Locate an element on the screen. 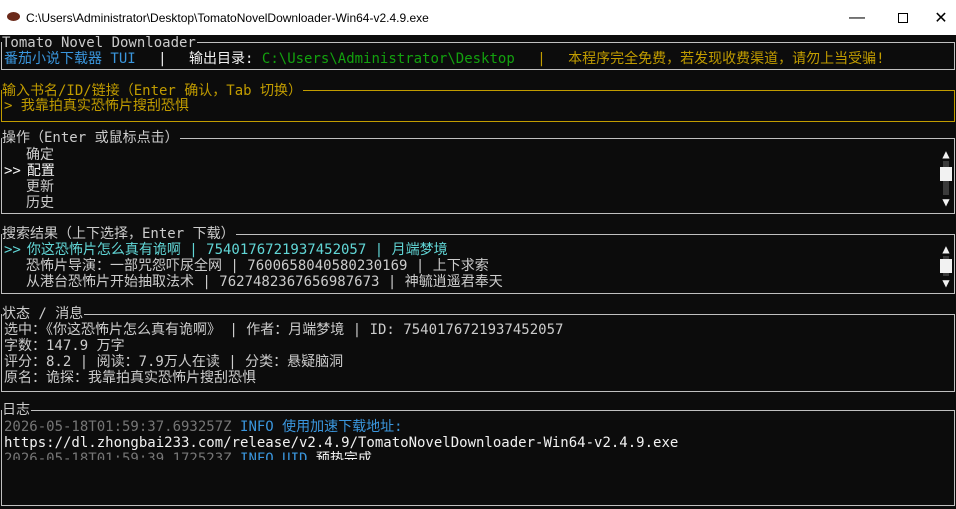  status-line-rating: 评分：8.2 | 阅读：7.9万人在读 | 分类：悬疑脑洞 is located at coordinates (174, 362).